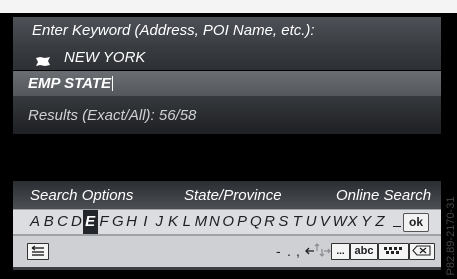 This screenshot has height=279, width=457. Describe the element at coordinates (227, 251) in the screenshot. I see `controls-row: - . , ... abc` at that location.